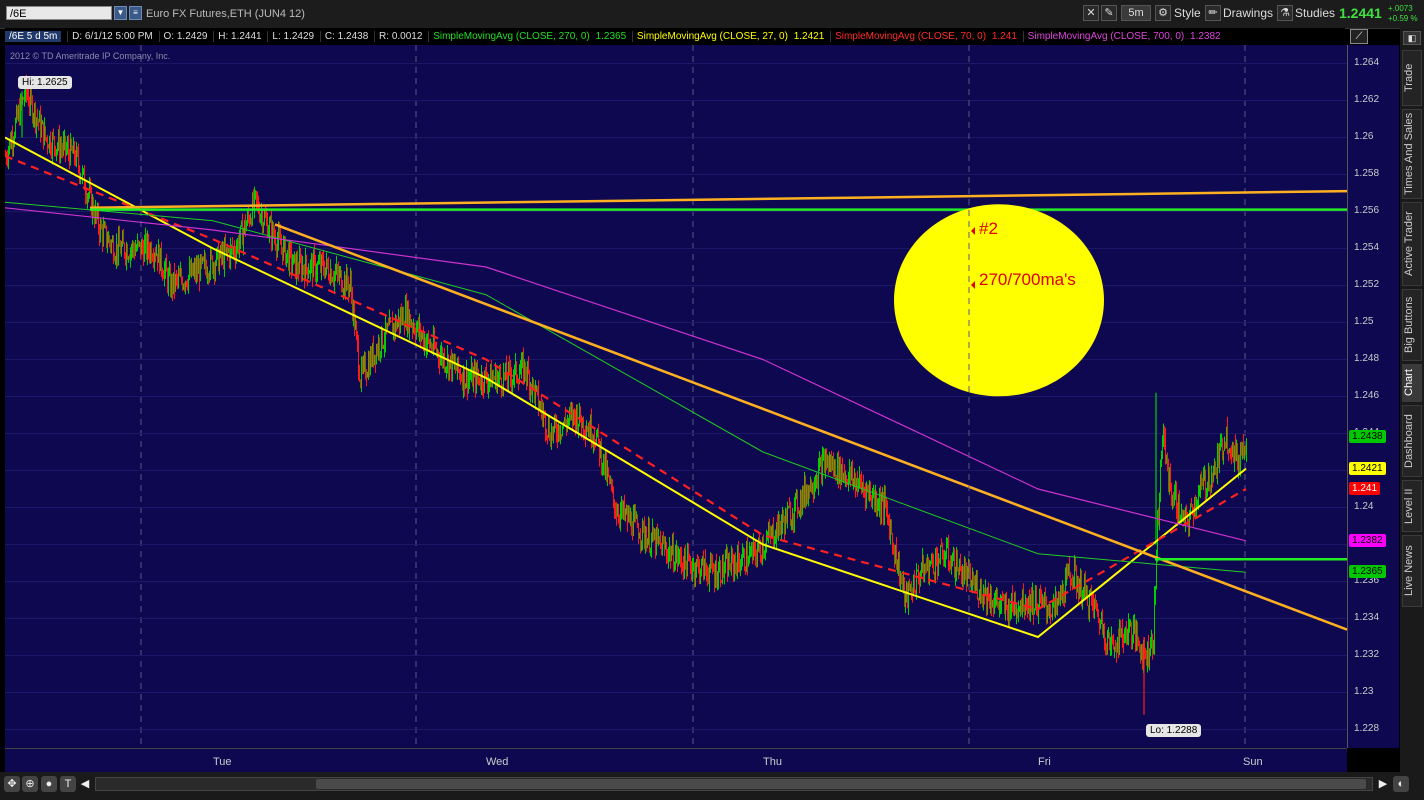  What do you see at coordinates (1367, 99) in the screenshot?
I see `price-tick: 1.262` at bounding box center [1367, 99].